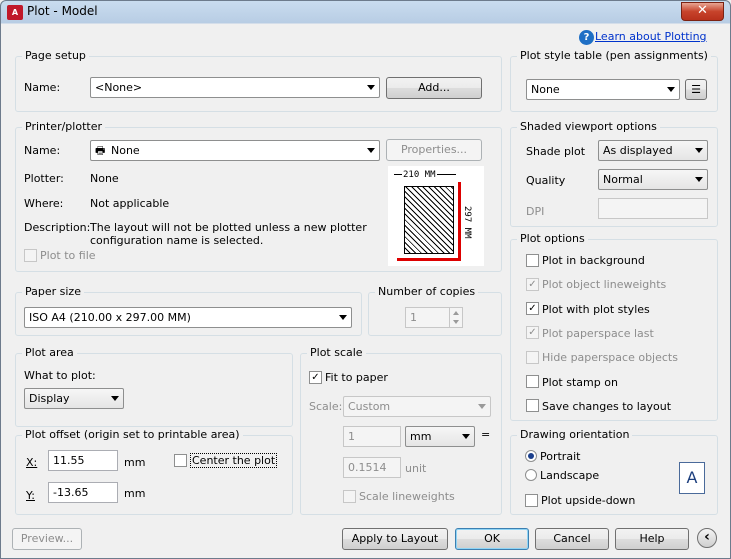 The image size is (731, 559). Describe the element at coordinates (603, 89) in the screenshot. I see `plot-style-table-combo: None` at that location.